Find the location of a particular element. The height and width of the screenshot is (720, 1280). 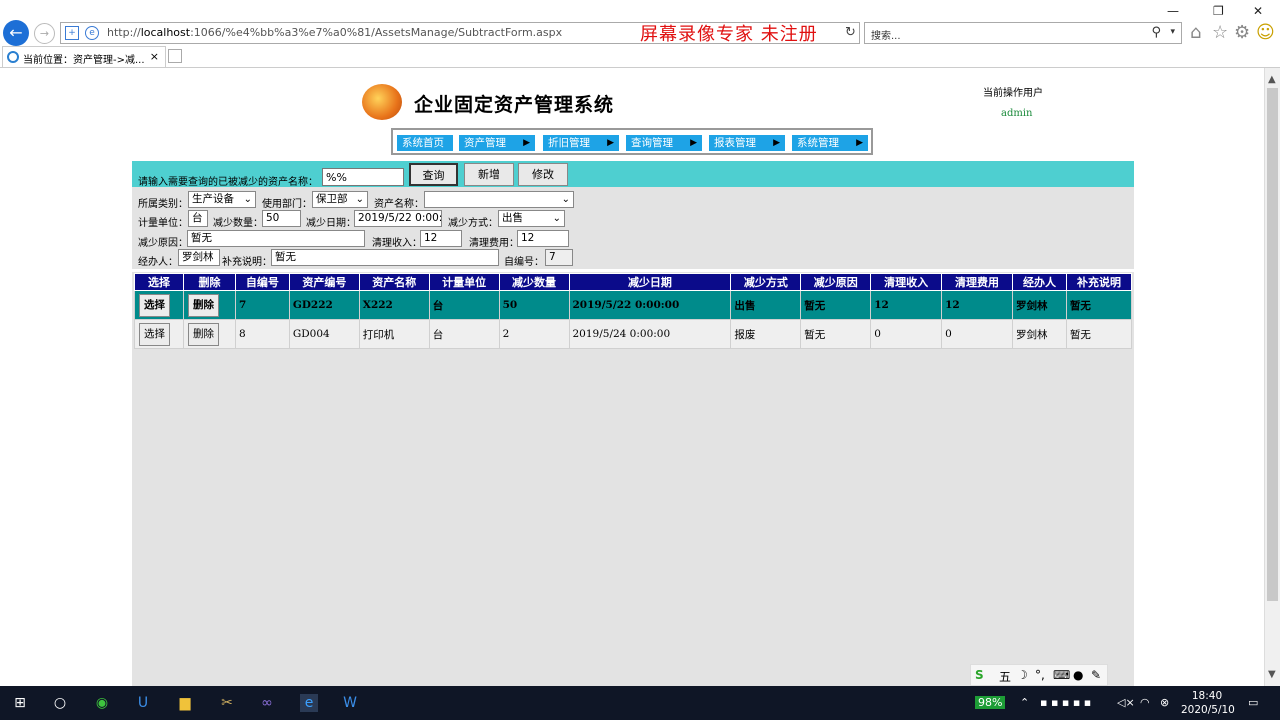

browser-app-icon: ◉ is located at coordinates (102, 703).